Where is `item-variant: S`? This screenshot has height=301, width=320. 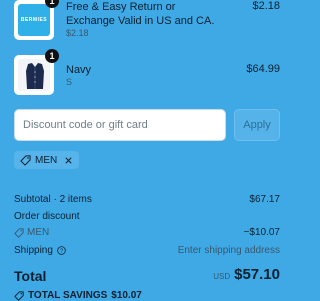
item-variant: S is located at coordinates (69, 82).